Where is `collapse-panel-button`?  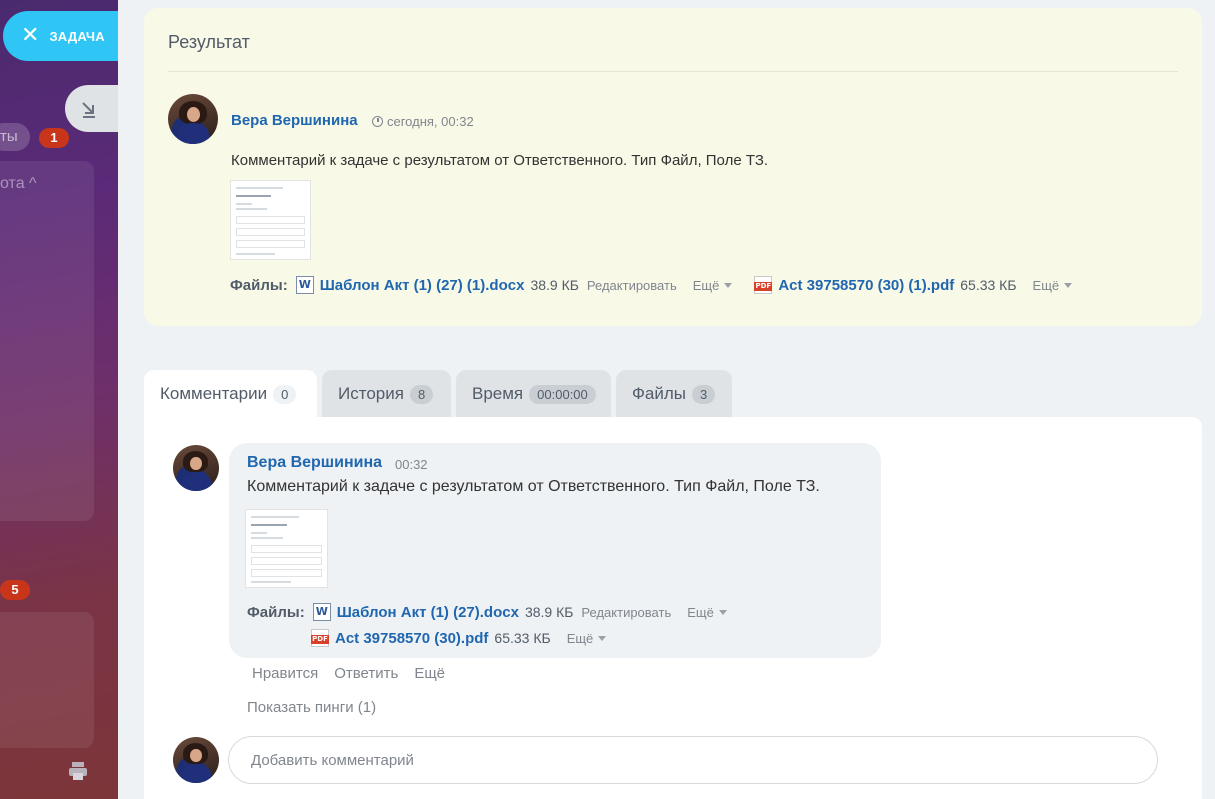 collapse-panel-button is located at coordinates (91, 108).